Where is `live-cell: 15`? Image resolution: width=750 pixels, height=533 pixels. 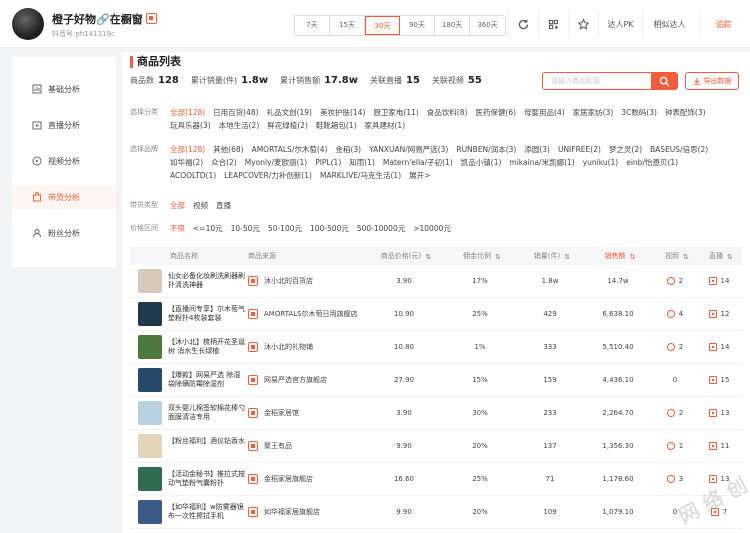 live-cell: 15 is located at coordinates (719, 380).